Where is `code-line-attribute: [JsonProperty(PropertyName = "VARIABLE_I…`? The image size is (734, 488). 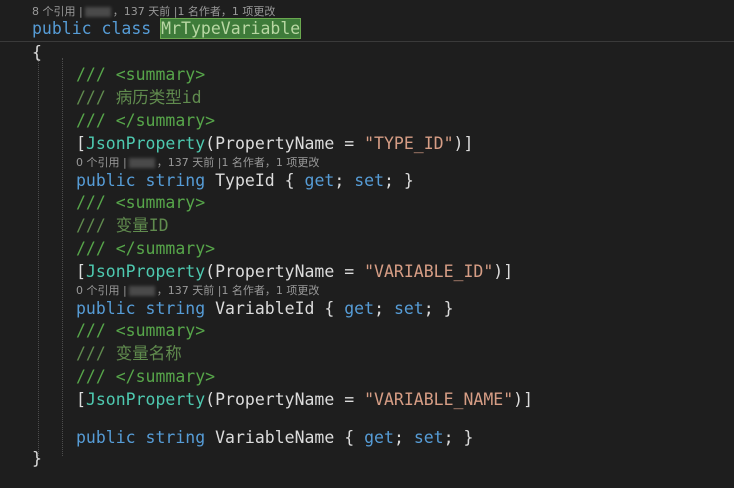
code-line-attribute: [JsonProperty(PropertyName = "VARIABLE_I… is located at coordinates (294, 271).